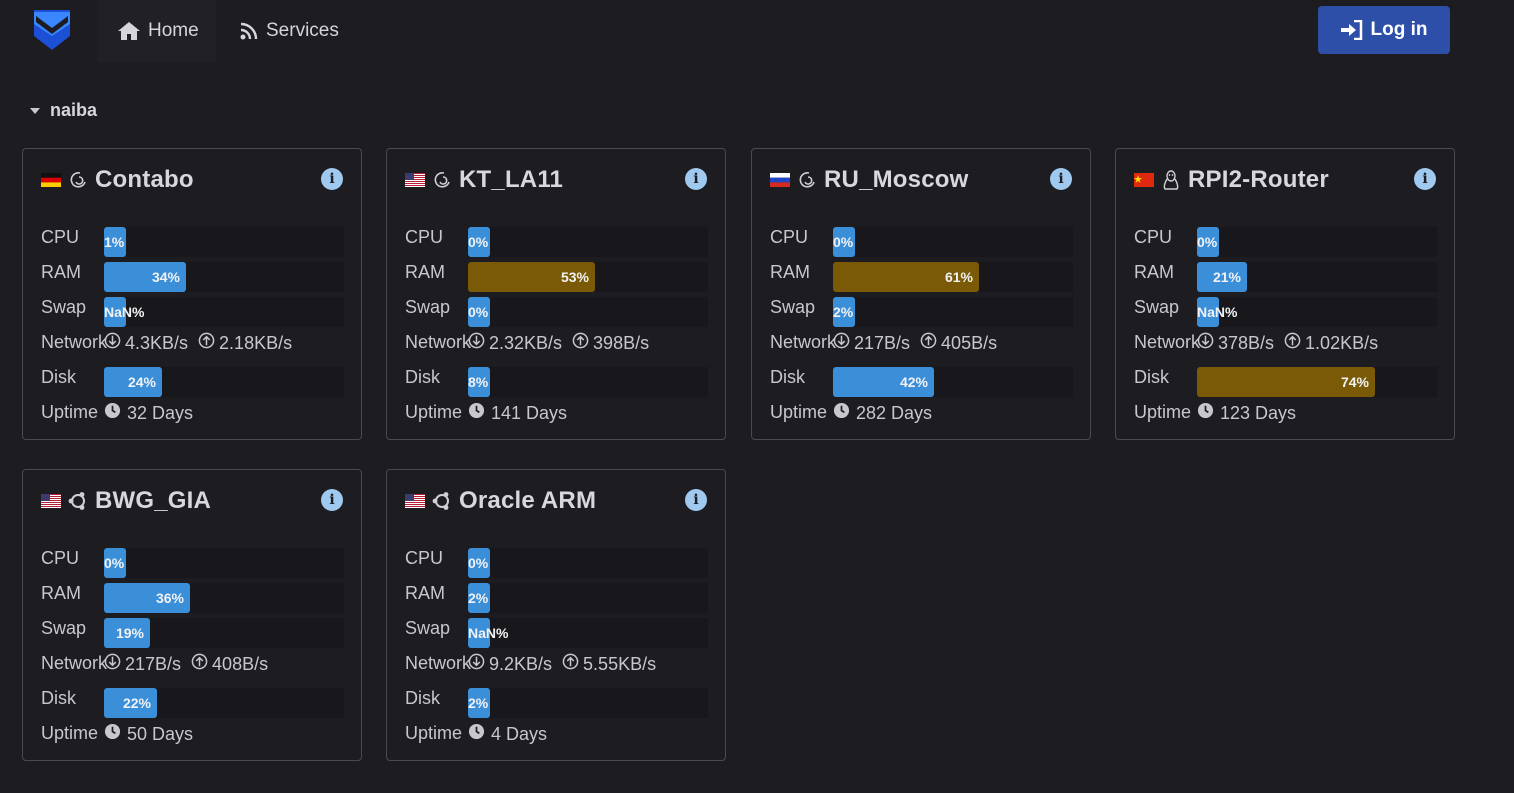 This screenshot has height=793, width=1514. I want to click on network-up: 408B/s, so click(240, 663).